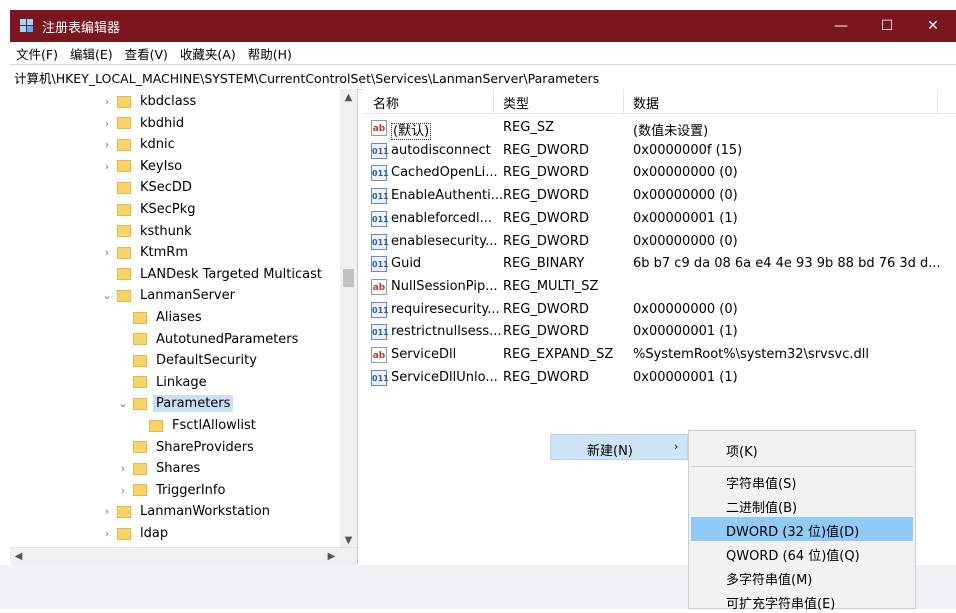 The width and height of the screenshot is (956, 613). What do you see at coordinates (208, 53) in the screenshot?
I see `menu-favorites: 收藏夹(A)` at bounding box center [208, 53].